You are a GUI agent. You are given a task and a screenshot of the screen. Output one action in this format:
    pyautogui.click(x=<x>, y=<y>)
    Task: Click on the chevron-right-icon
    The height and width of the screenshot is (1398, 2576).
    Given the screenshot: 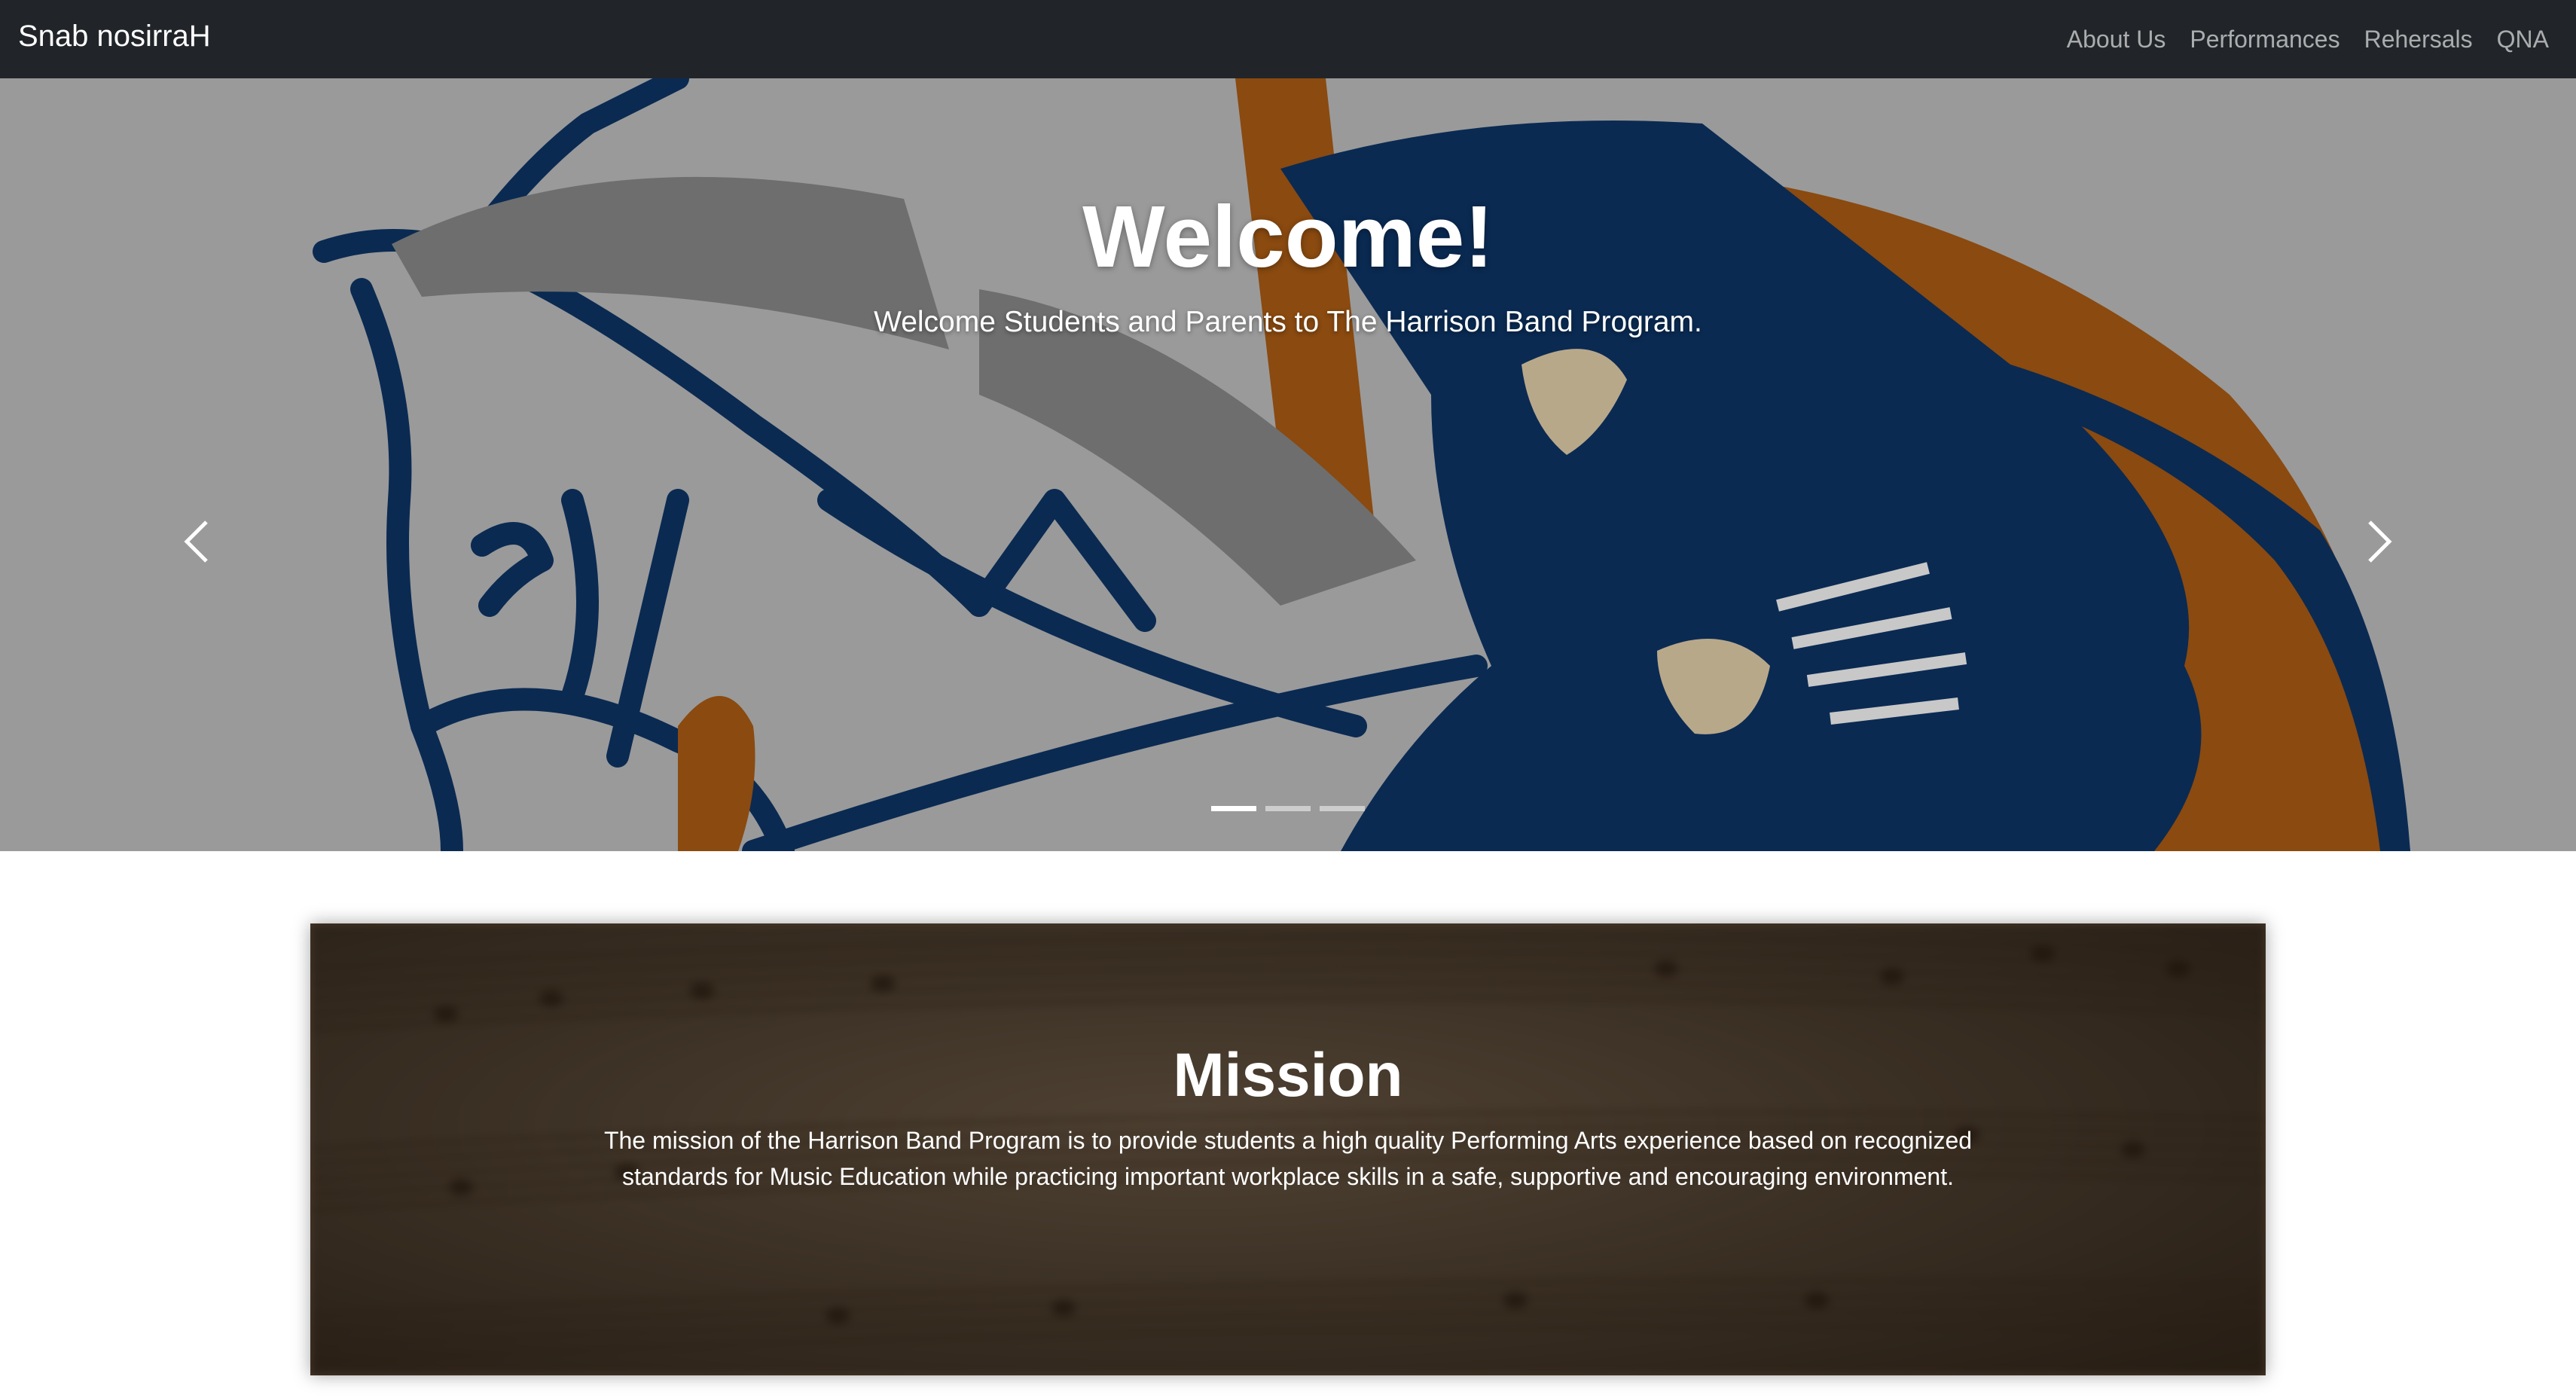 What is the action you would take?
    pyautogui.click(x=2380, y=541)
    